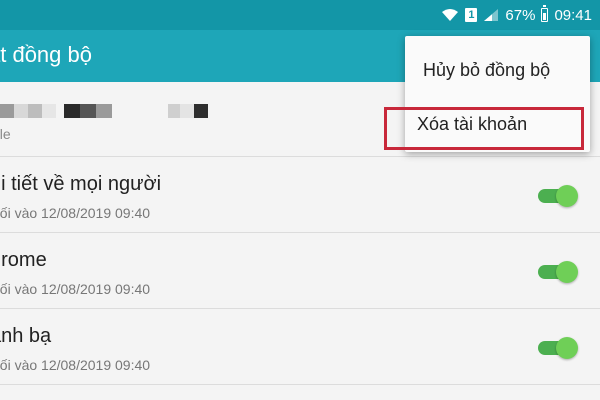 The height and width of the screenshot is (400, 600). Describe the element at coordinates (46, 54) in the screenshot. I see `page-title: ất đồng bộ` at that location.